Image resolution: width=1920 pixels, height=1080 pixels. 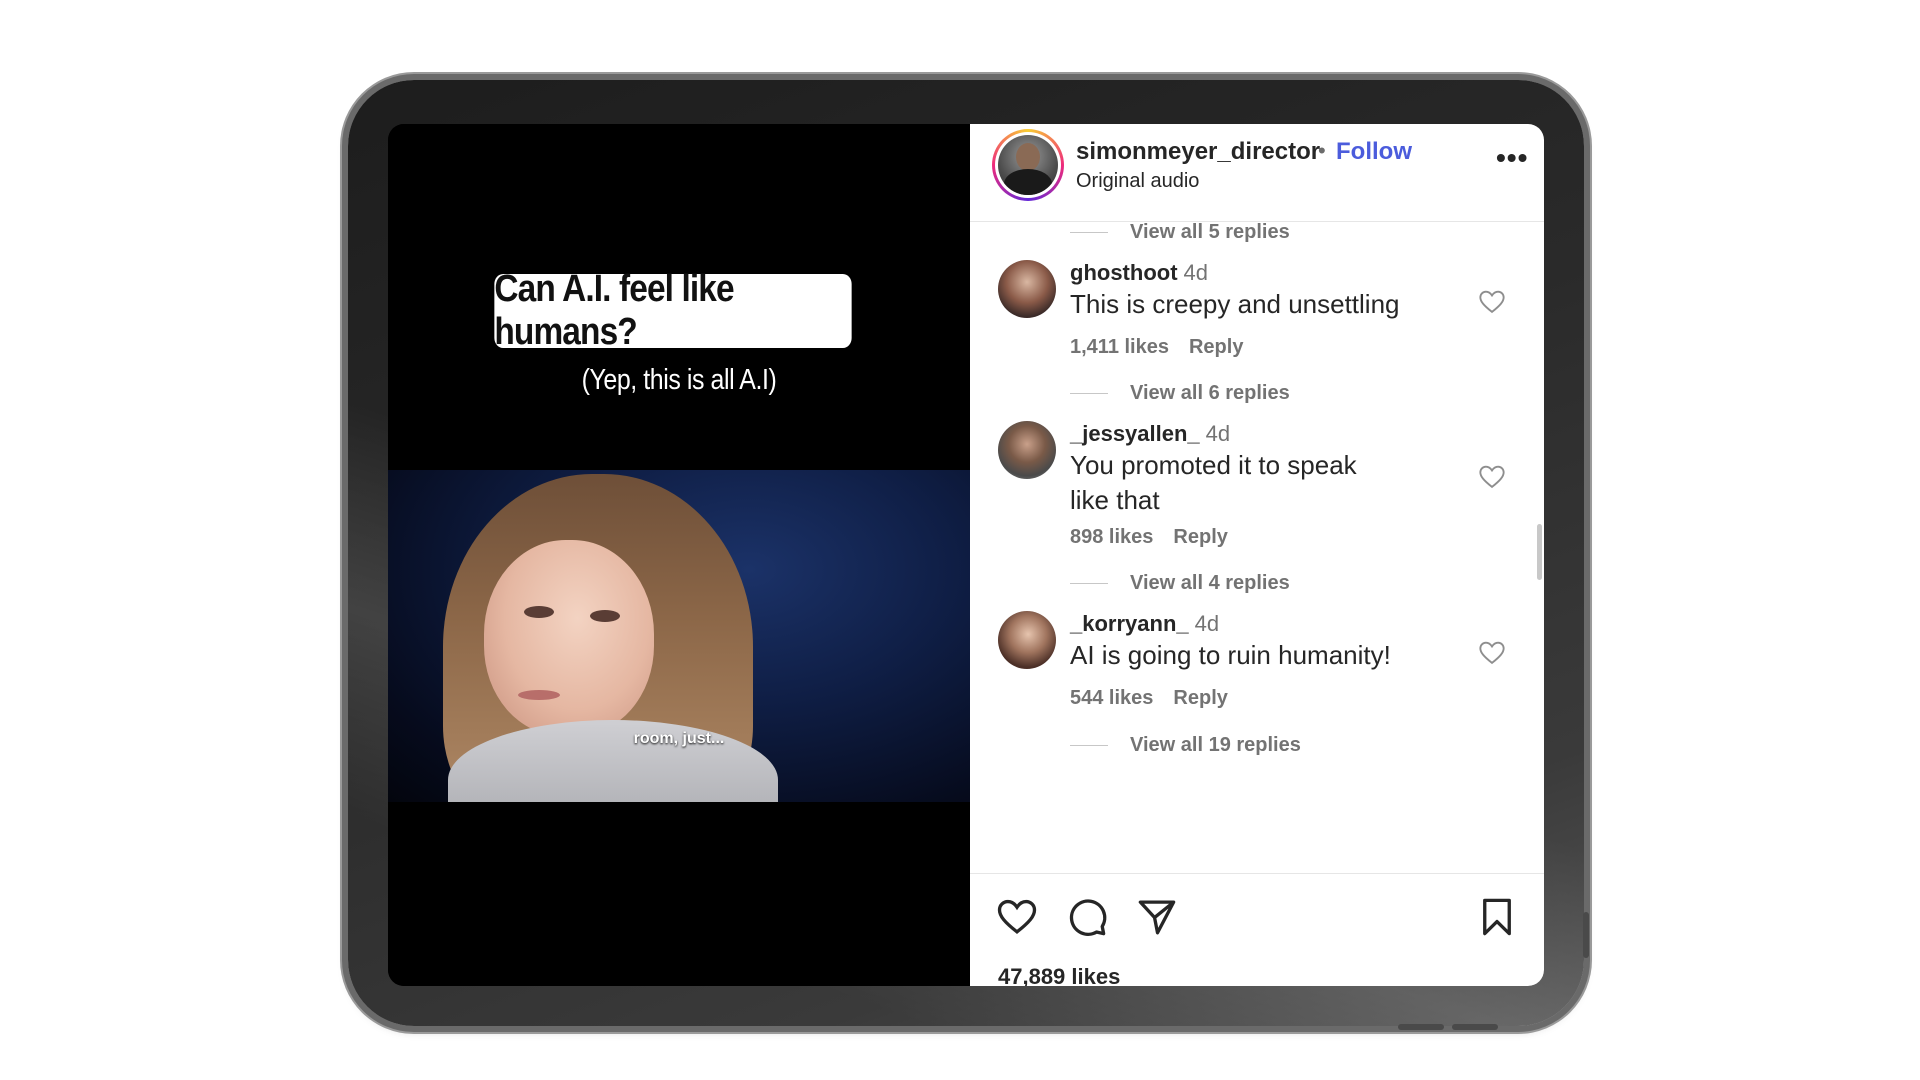 What do you see at coordinates (1157, 917) in the screenshot?
I see `share-icon` at bounding box center [1157, 917].